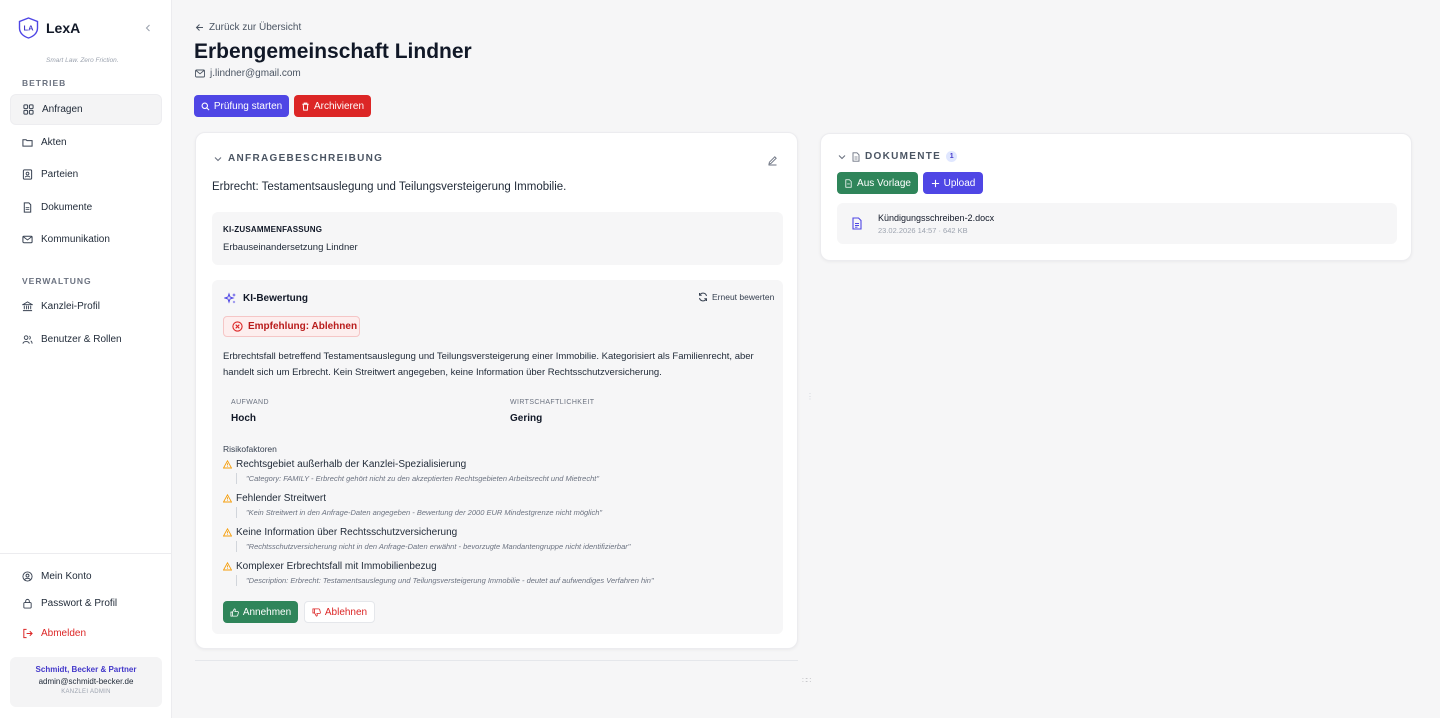 The width and height of the screenshot is (1440, 718). I want to click on lock-icon, so click(27, 603).